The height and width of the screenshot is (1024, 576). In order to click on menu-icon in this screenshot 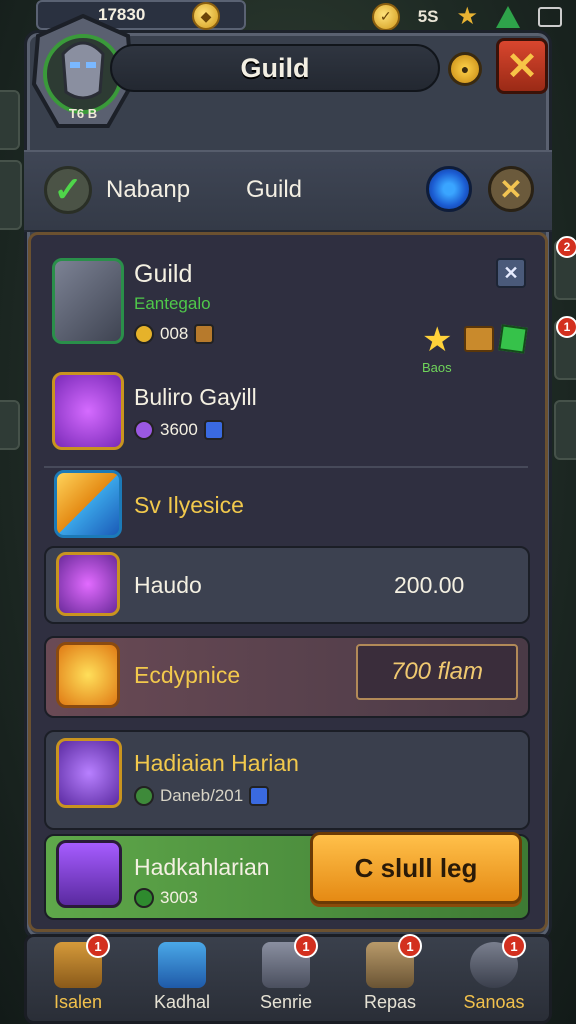, I will do `click(550, 16)`.